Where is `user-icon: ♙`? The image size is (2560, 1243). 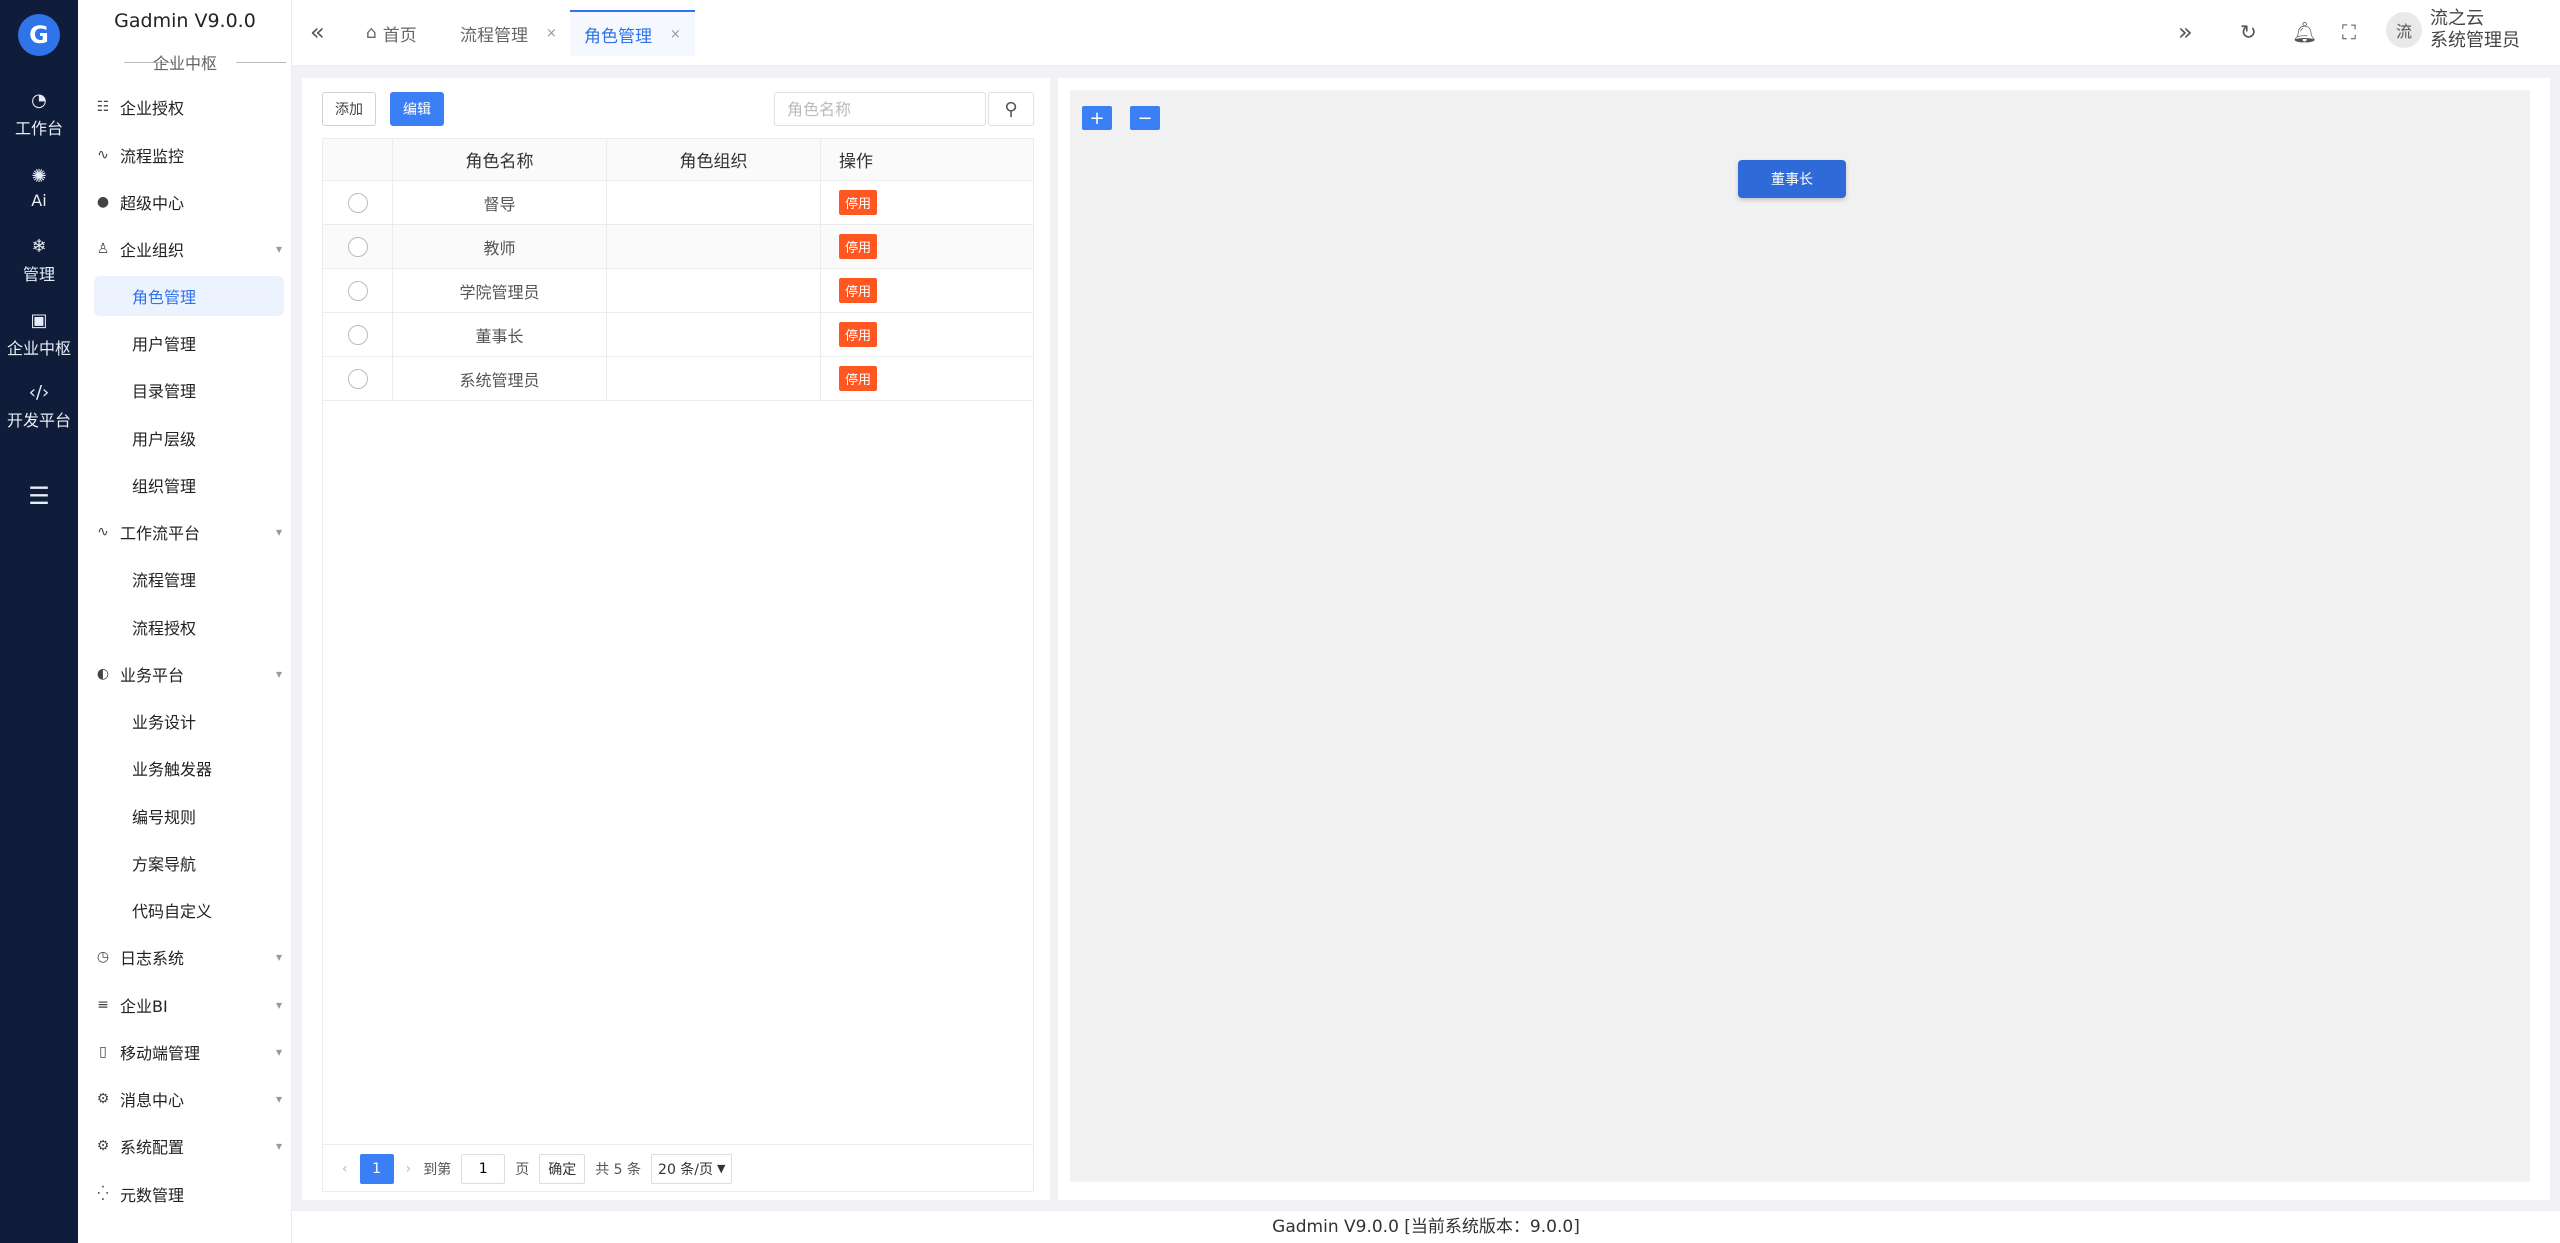 user-icon: ♙ is located at coordinates (103, 249).